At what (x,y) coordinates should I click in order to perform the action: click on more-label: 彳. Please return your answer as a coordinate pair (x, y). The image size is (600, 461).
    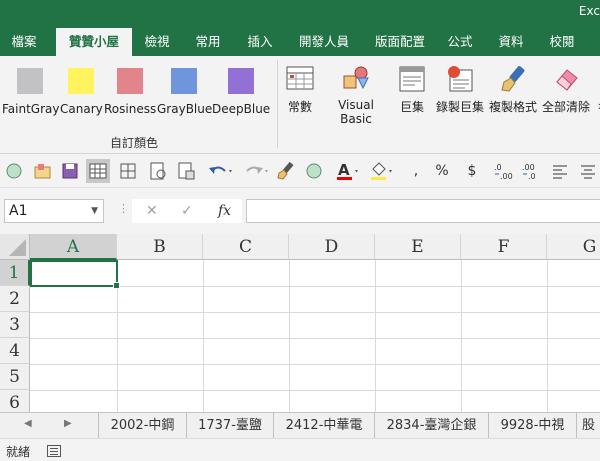
    Looking at the image, I should click on (598, 107).